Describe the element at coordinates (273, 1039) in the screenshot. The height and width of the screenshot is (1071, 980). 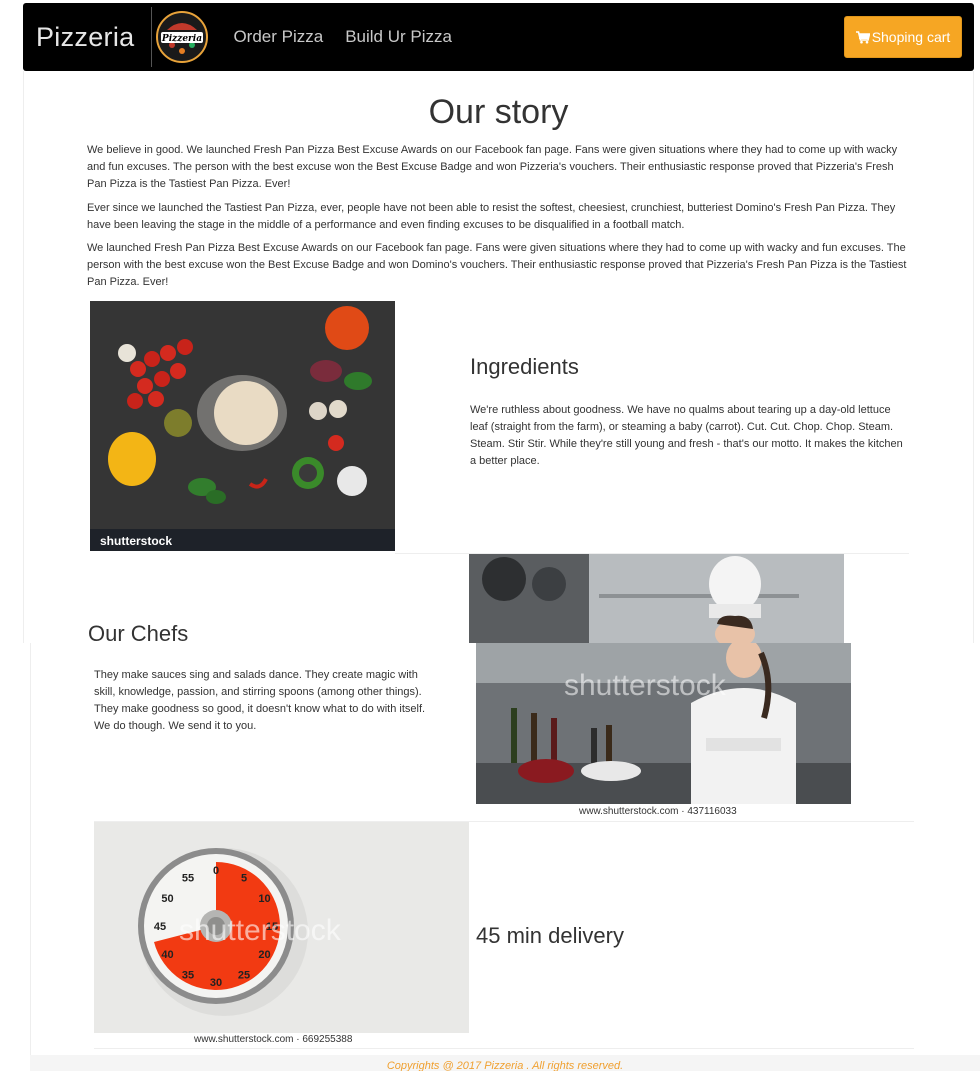
I see `delivery-image-caption: www.shutterstock.com · 669255388` at that location.